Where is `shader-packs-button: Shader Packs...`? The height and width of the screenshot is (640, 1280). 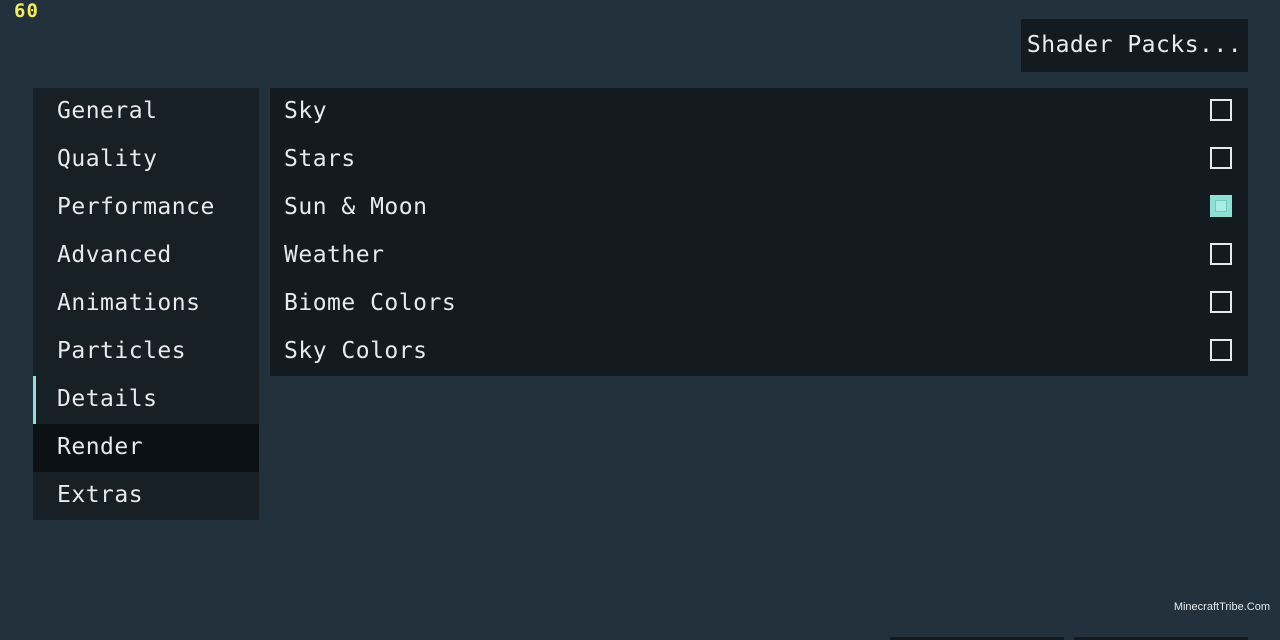 shader-packs-button: Shader Packs... is located at coordinates (1134, 45).